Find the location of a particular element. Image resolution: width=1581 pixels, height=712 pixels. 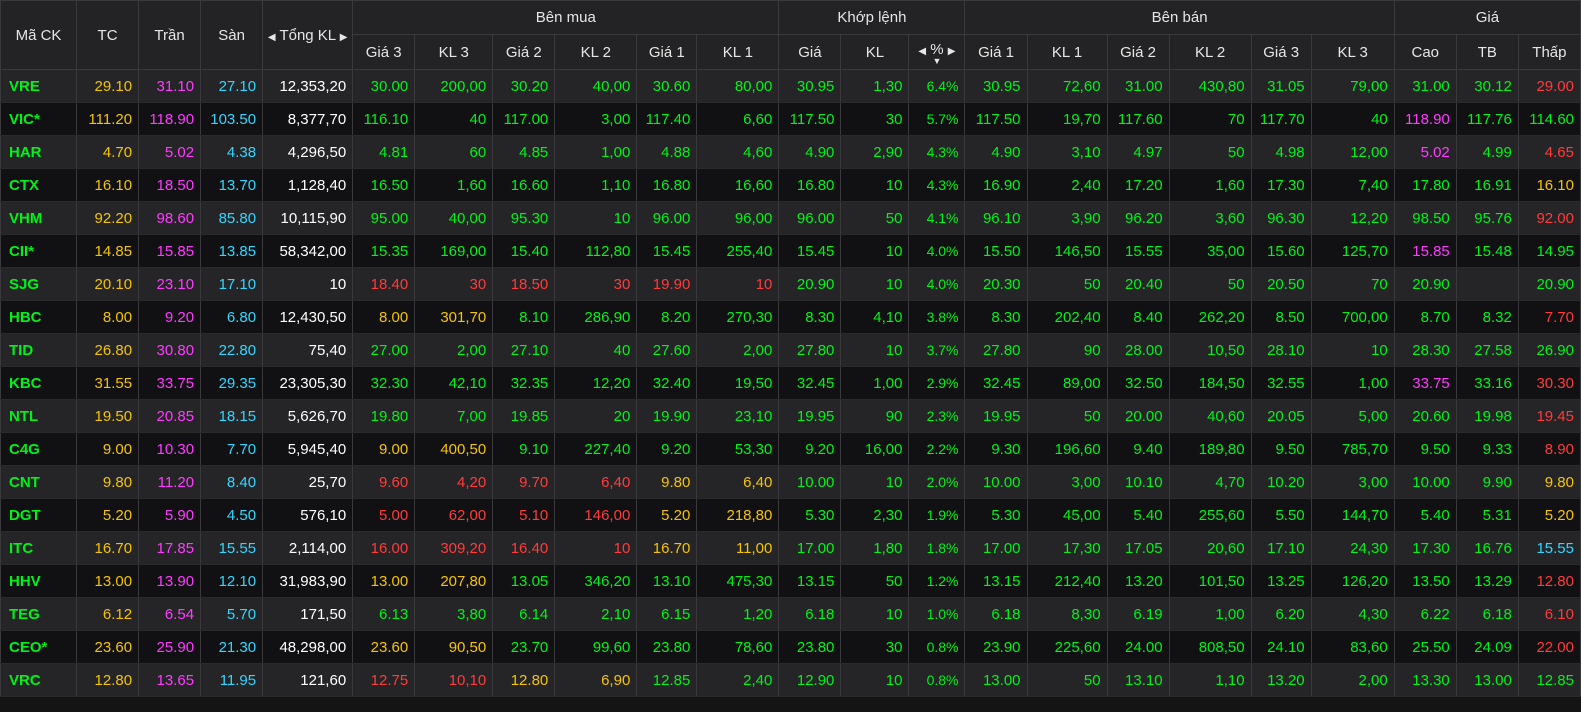

sort-desc-icon: ▼ is located at coordinates (936, 60).